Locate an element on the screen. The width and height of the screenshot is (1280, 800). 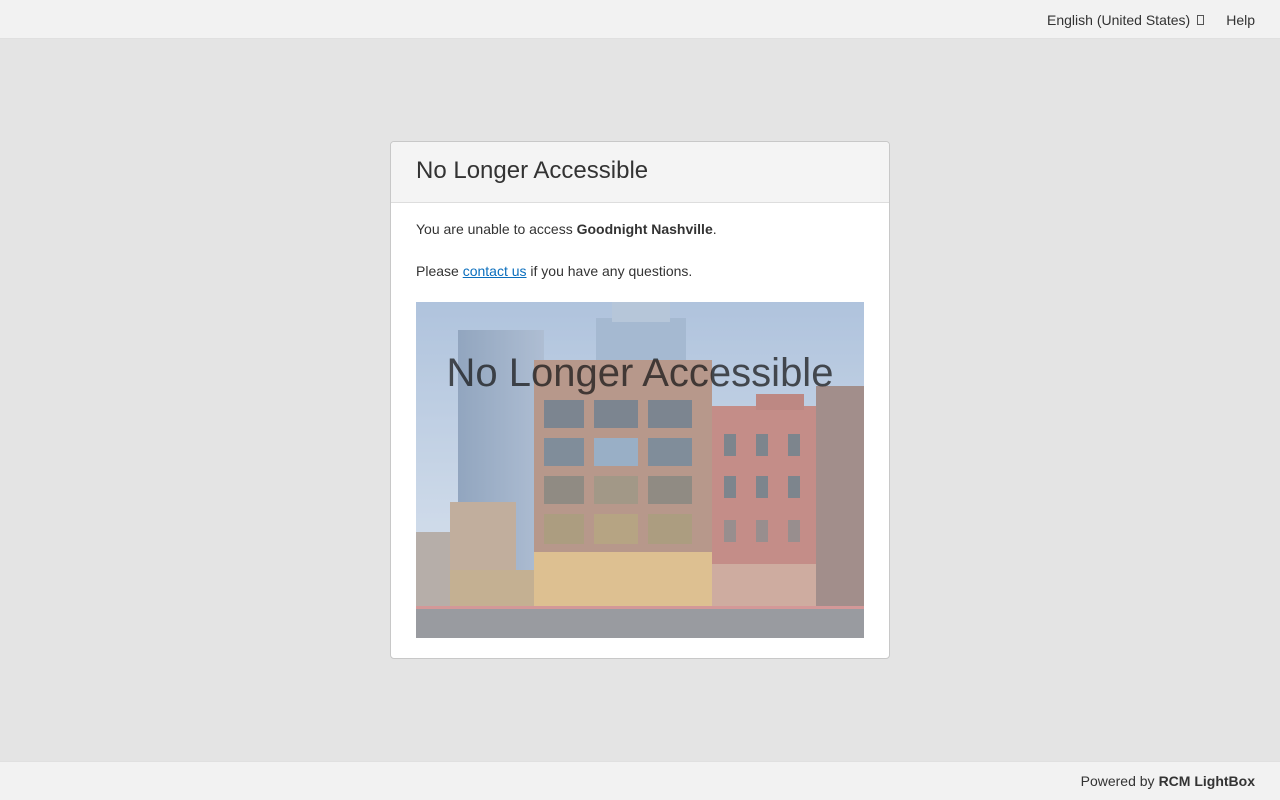
image-caption: No Longer Accessible is located at coordinates (640, 373).